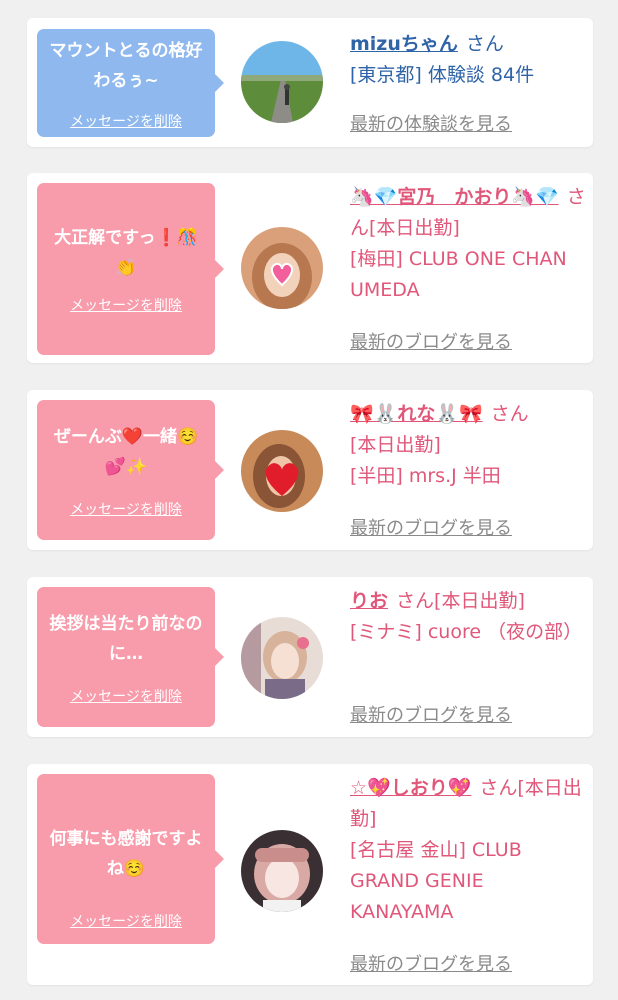  I want to click on message-bubble: 挨拶は当たり前なのに… メッセージを削除, so click(130, 657).